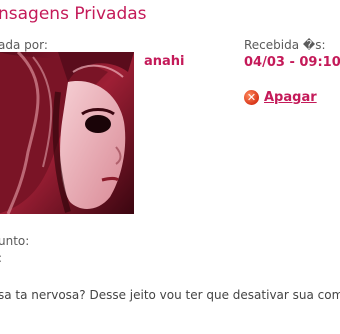 The height and width of the screenshot is (334, 340). Describe the element at coordinates (15, 241) in the screenshot. I see `subject-label: unto:` at that location.